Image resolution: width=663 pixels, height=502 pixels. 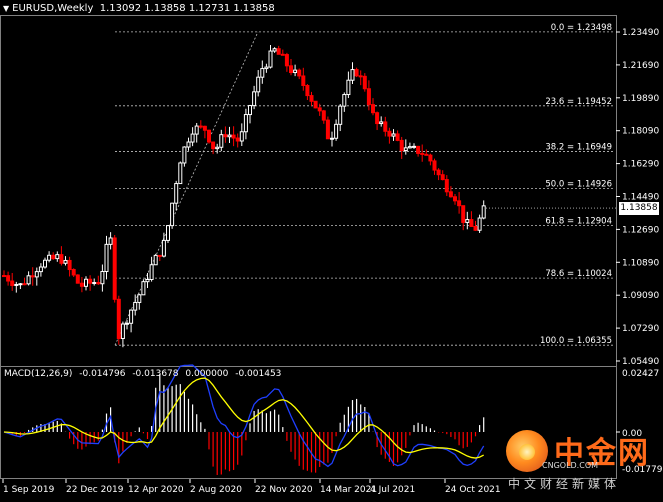 What do you see at coordinates (6, 8) in the screenshot?
I see `dropdown-arrow-icon: ▼` at bounding box center [6, 8].